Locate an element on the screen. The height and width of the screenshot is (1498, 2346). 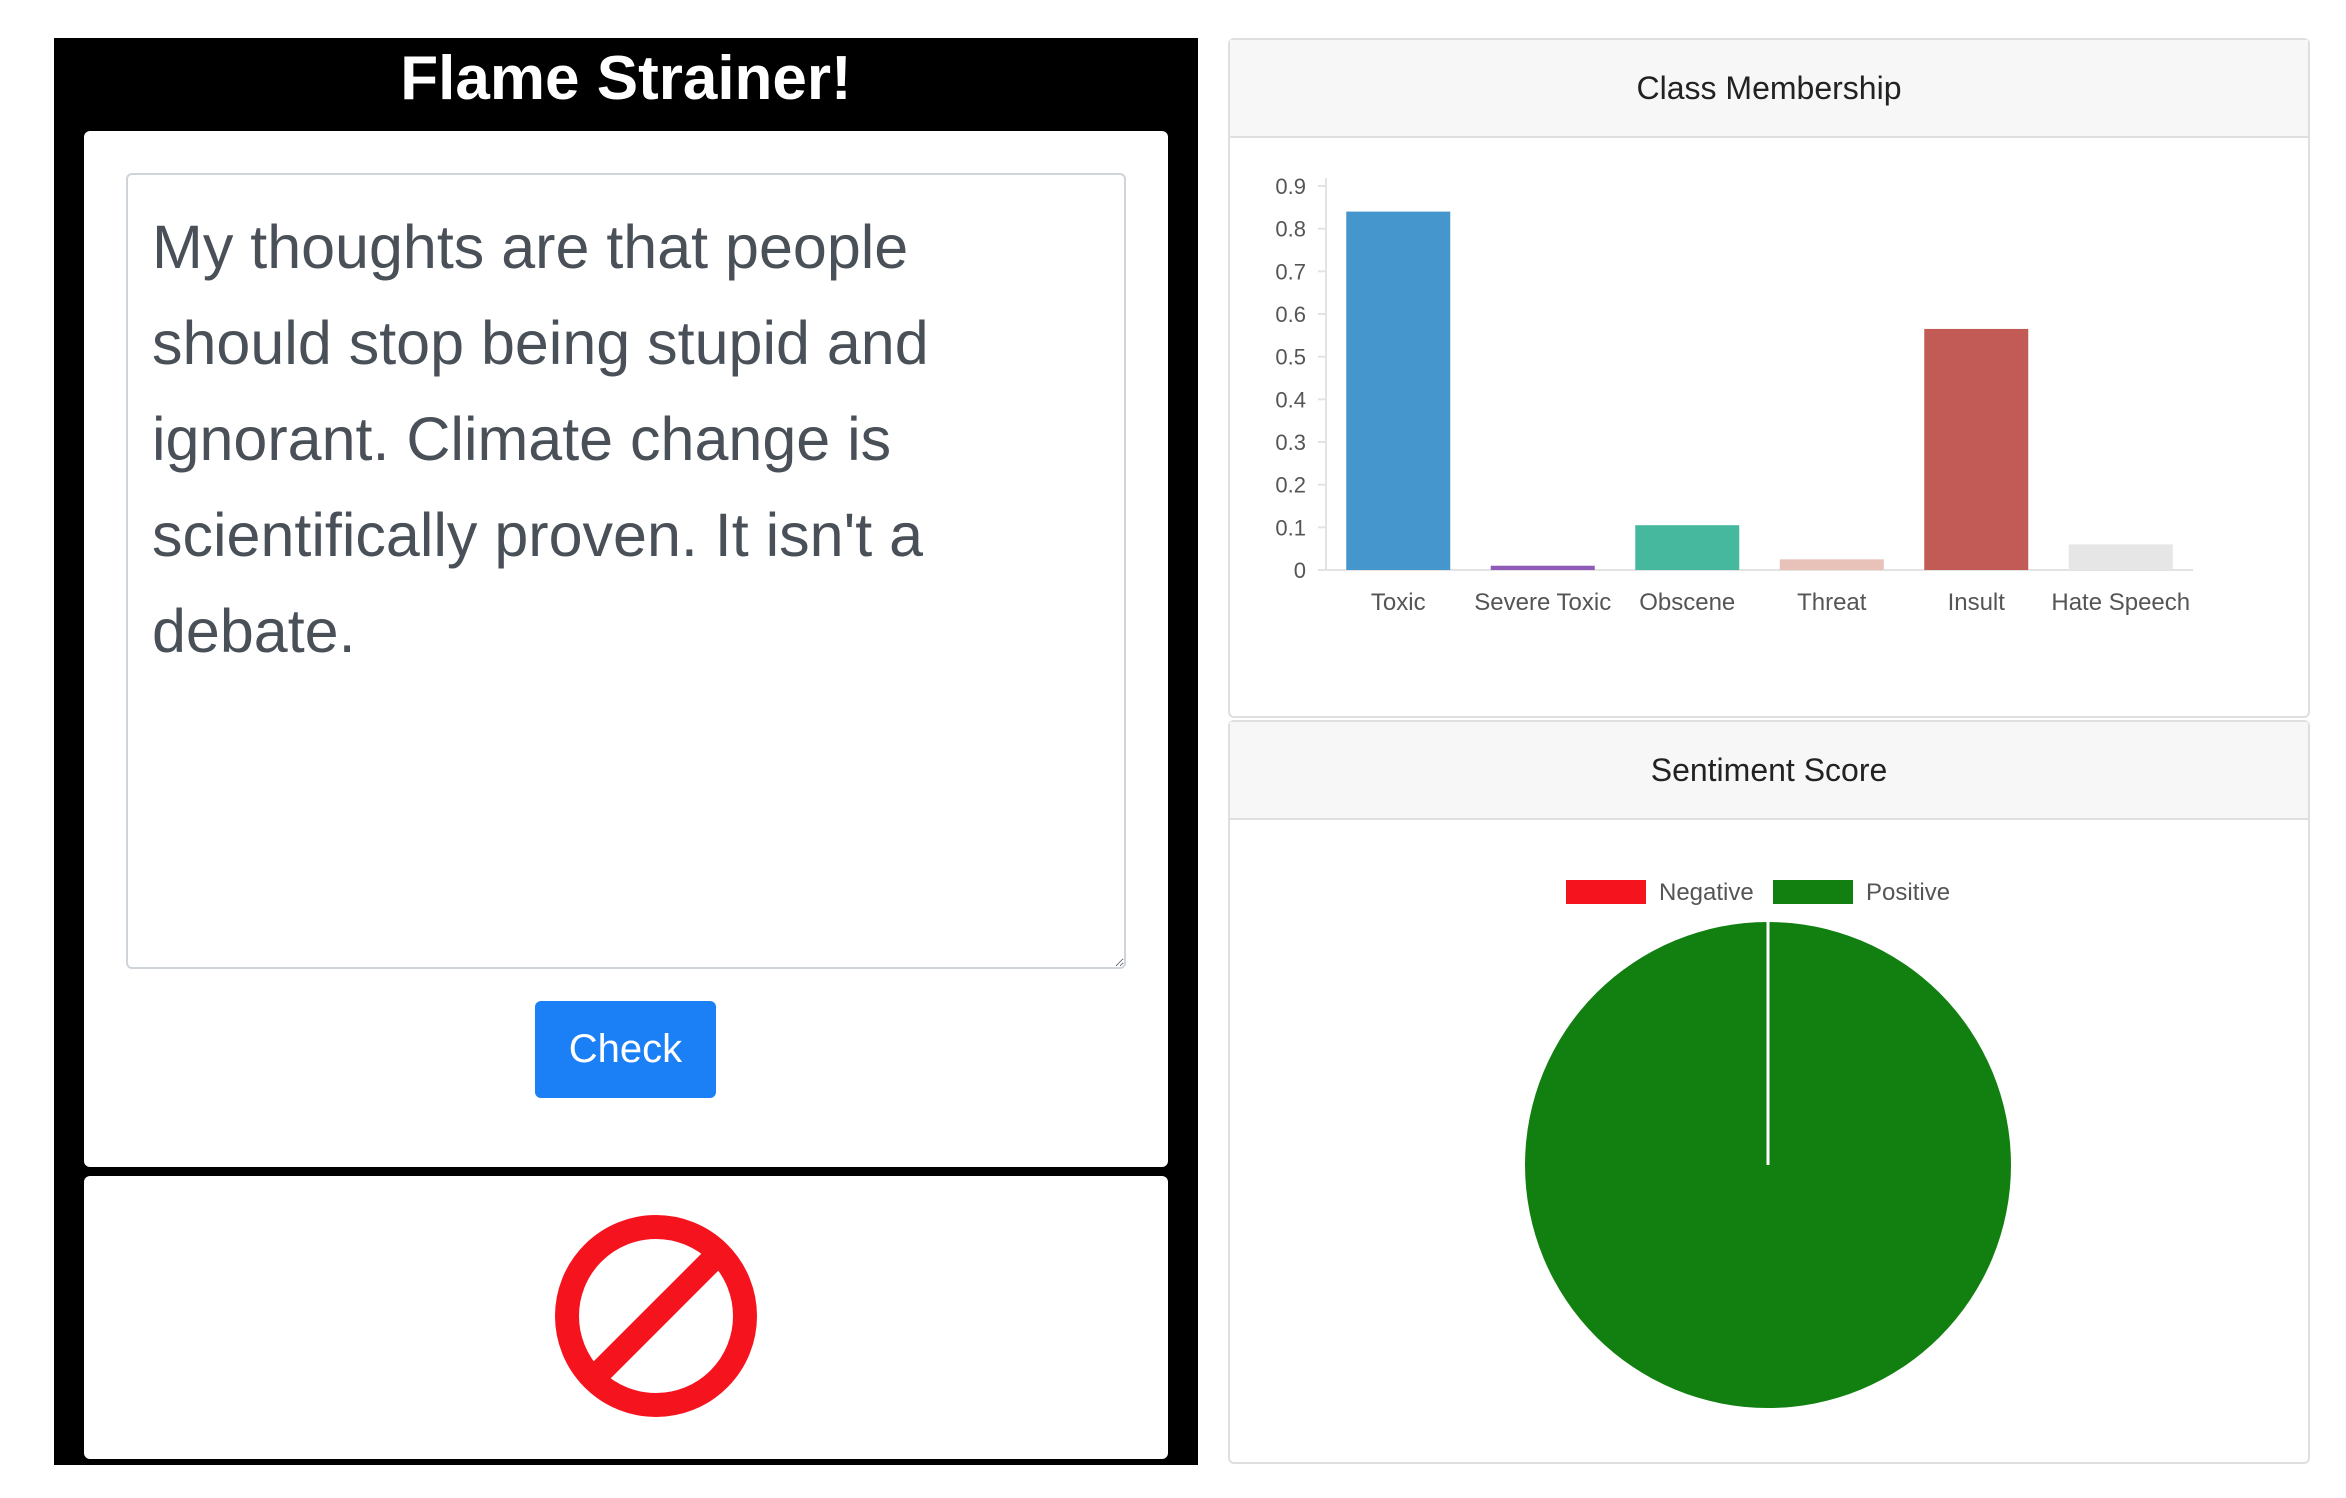
y-tick-label: 0 is located at coordinates (1300, 570).